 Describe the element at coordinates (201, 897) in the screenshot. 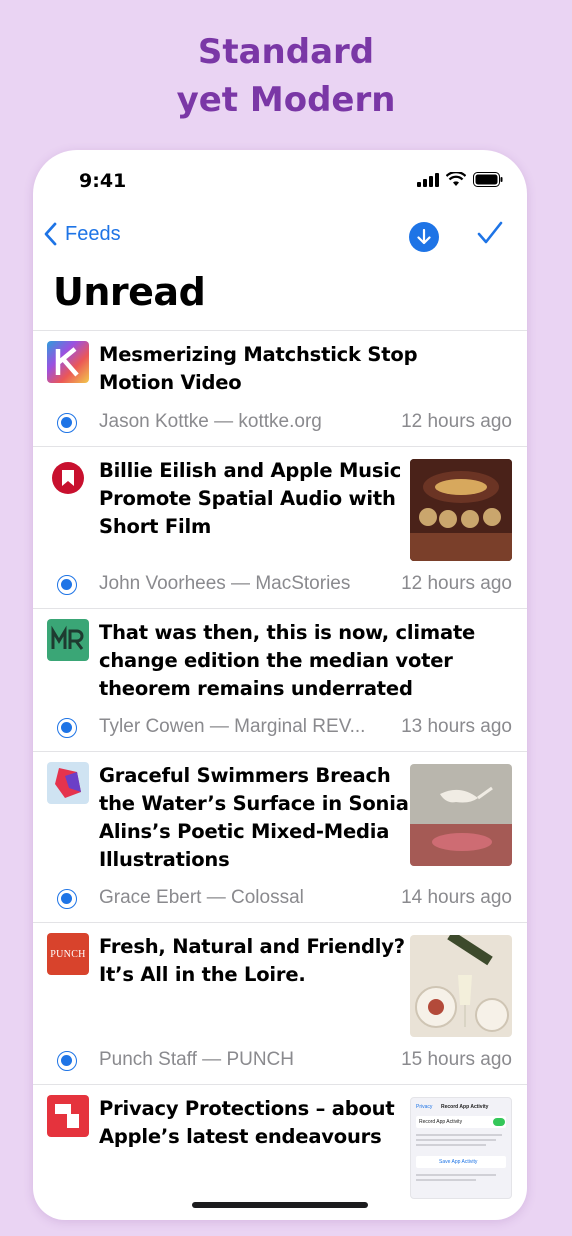

I see `article-byline: Grace Ebert — Colossal` at that location.